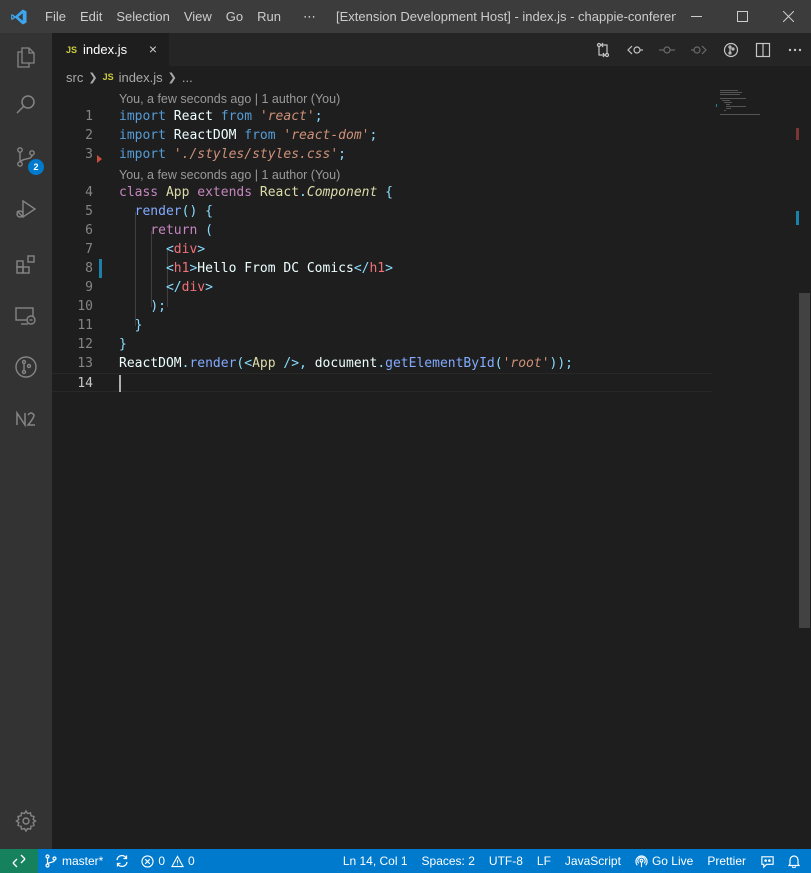 The height and width of the screenshot is (873, 811). Describe the element at coordinates (26, 316) in the screenshot. I see `remote-explorer-button` at that location.